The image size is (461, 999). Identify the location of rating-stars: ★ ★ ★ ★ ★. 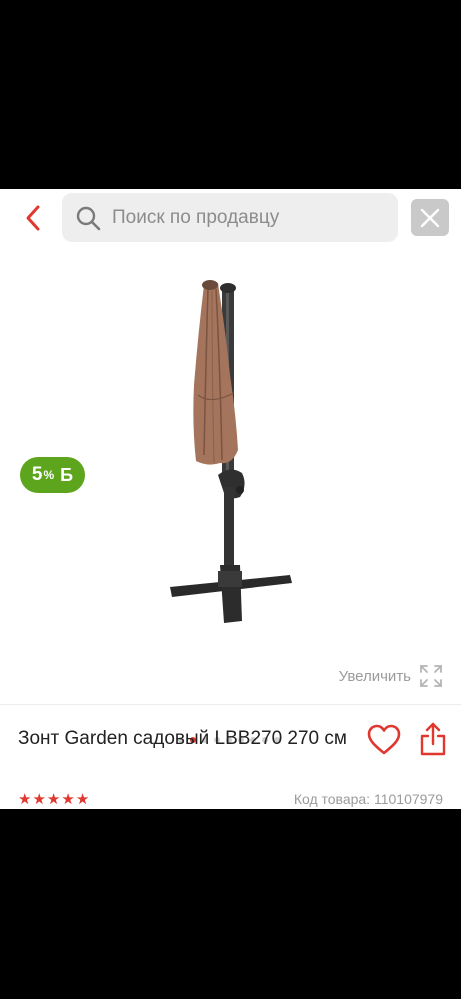
(53, 799).